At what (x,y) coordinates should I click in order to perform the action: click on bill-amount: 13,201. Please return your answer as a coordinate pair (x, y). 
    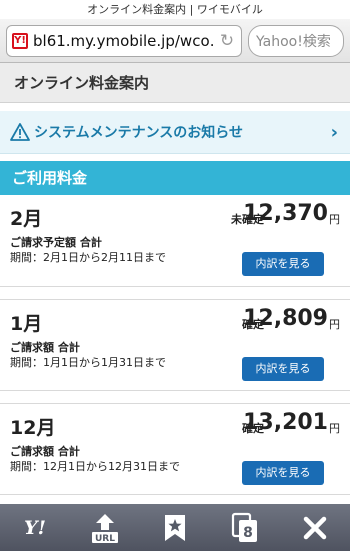
    Looking at the image, I should click on (285, 422).